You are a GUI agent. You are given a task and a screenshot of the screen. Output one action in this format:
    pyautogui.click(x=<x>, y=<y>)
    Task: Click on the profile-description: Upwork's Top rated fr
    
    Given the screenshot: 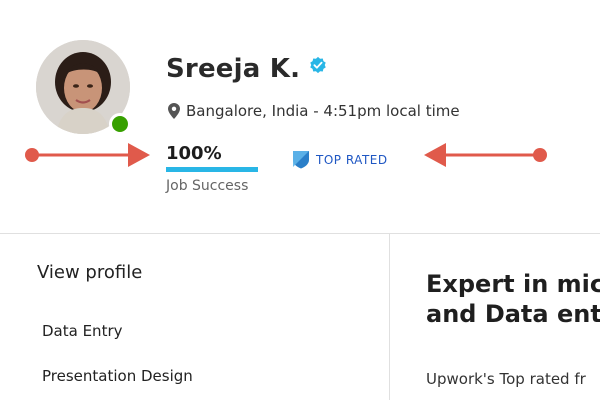 What is the action you would take?
    pyautogui.click(x=506, y=379)
    